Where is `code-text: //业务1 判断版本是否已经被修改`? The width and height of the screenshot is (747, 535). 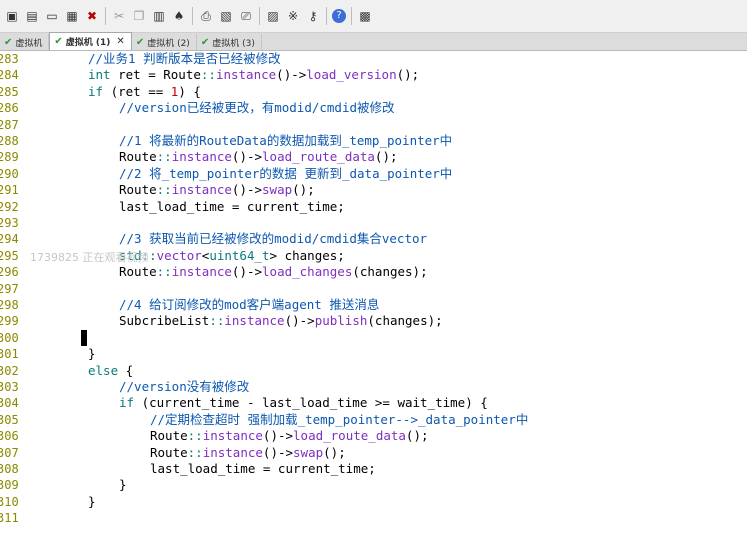
code-text: //业务1 判断版本是否已经被修改 is located at coordinates (184, 58).